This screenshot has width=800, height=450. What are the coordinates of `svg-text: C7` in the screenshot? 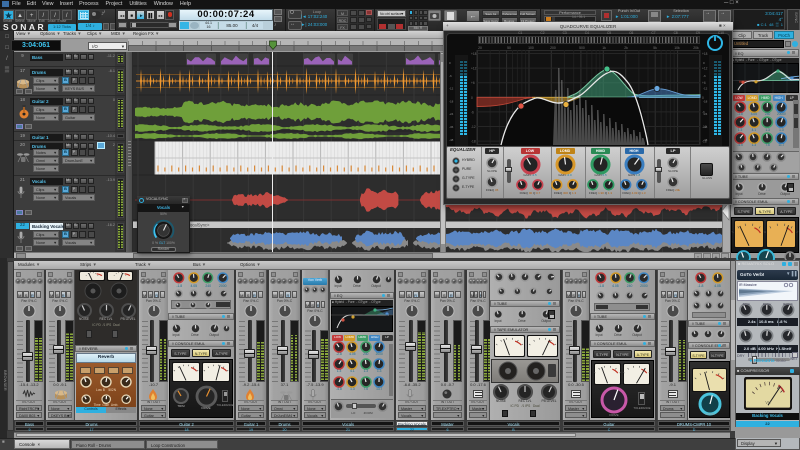 It's located at (653, 33).